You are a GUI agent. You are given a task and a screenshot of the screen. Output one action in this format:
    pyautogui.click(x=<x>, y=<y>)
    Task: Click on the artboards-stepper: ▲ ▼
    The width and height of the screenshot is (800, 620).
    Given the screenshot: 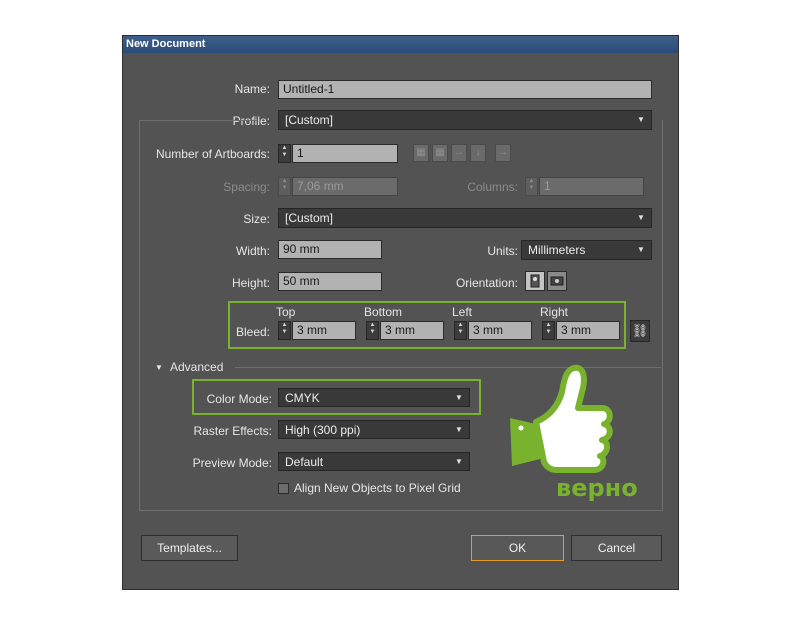 What is the action you would take?
    pyautogui.click(x=284, y=153)
    